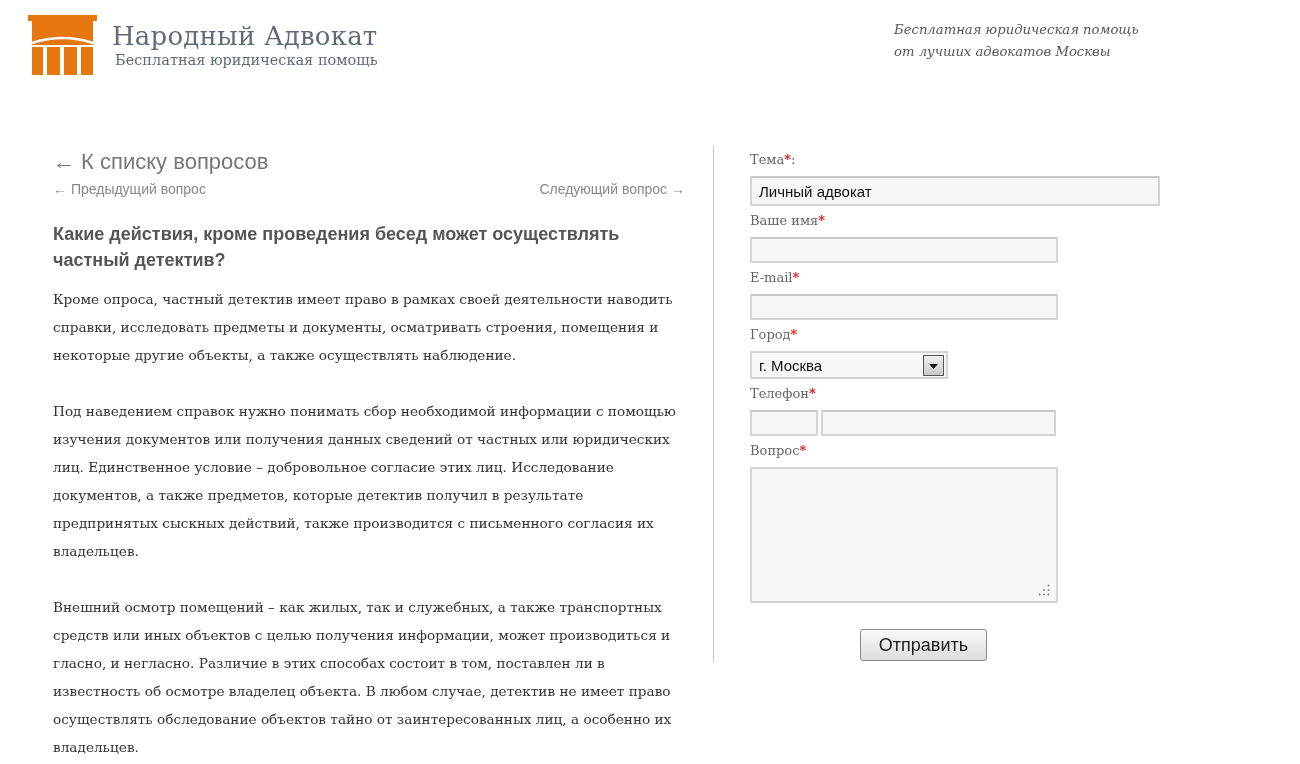 The width and height of the screenshot is (1300, 764). Describe the element at coordinates (129, 189) in the screenshot. I see `previous-question-link: ← Предыдущий вопрос` at that location.